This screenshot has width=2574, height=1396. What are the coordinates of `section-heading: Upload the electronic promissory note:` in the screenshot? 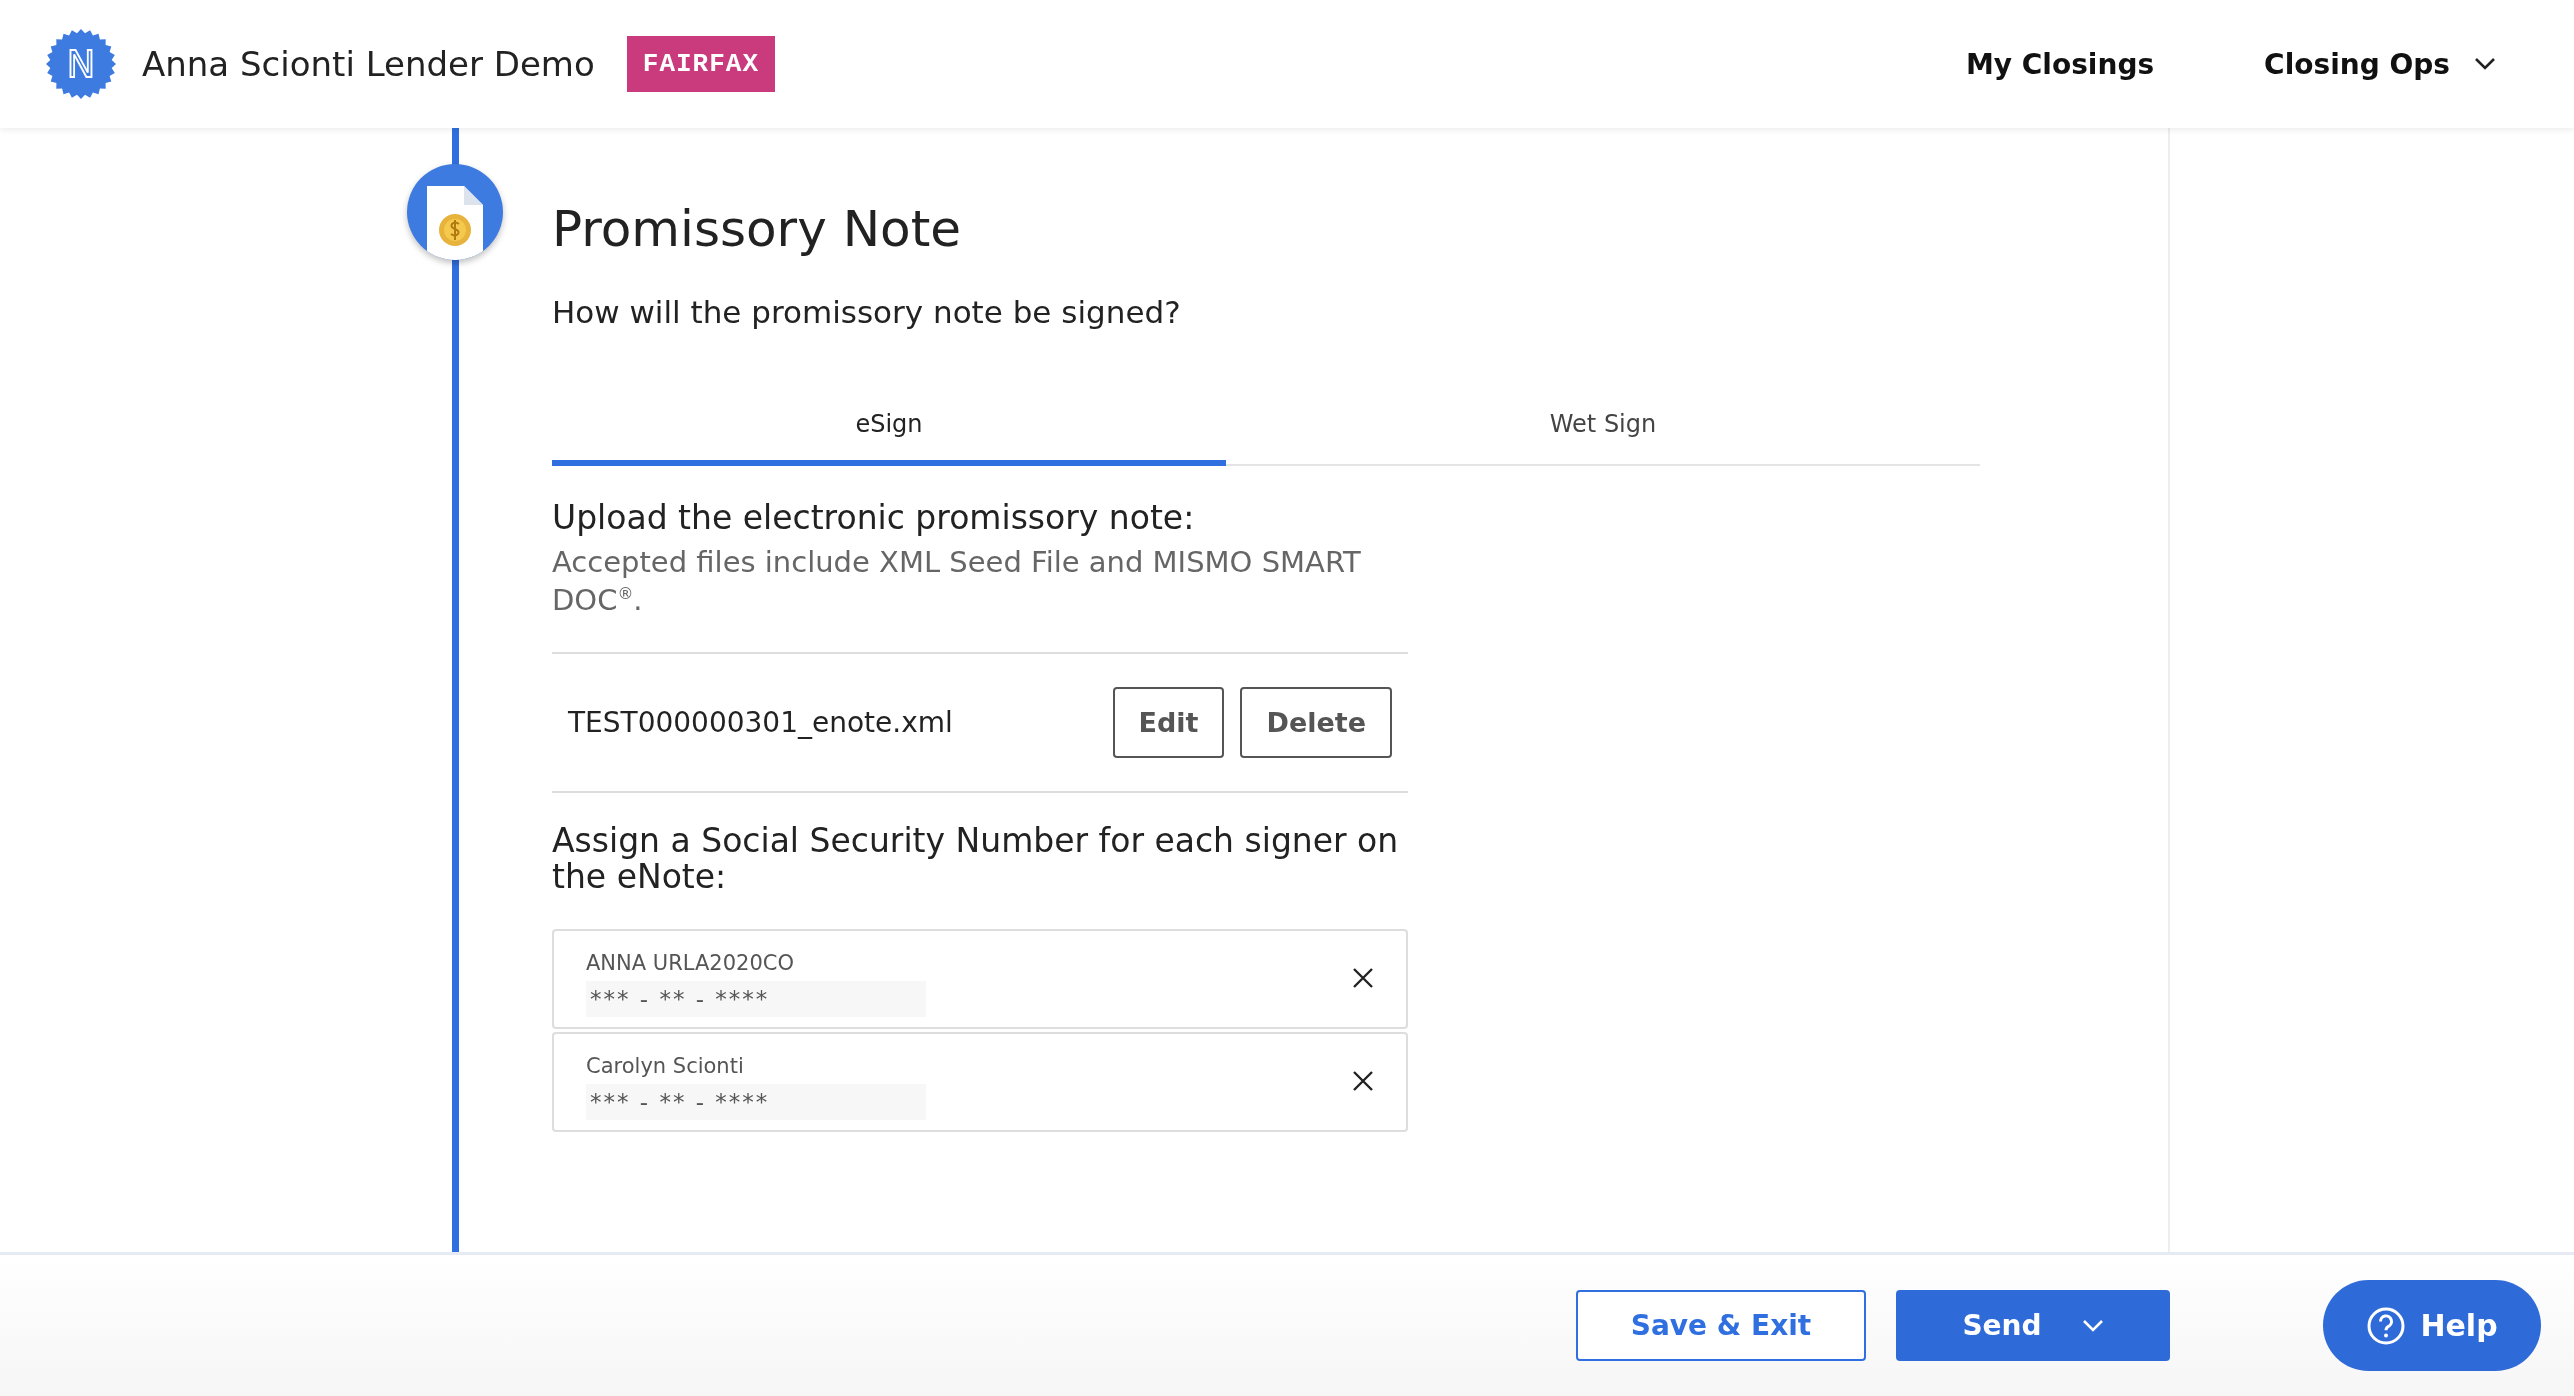 It's located at (874, 518).